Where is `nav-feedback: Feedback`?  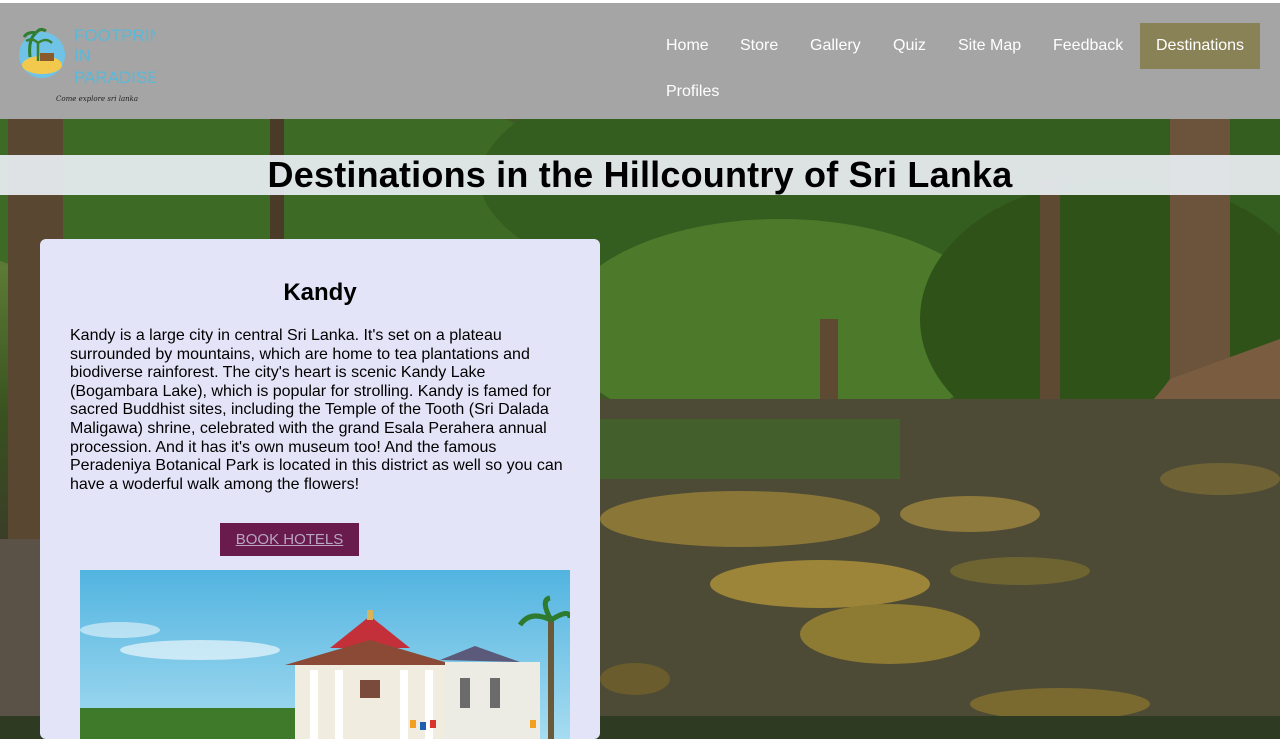
nav-feedback: Feedback is located at coordinates (1088, 46).